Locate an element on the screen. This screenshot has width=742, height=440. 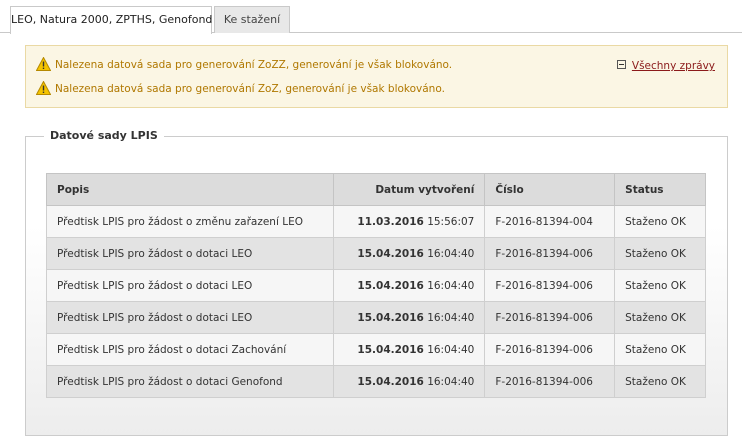
cell-date: 11.03.2016 is located at coordinates (390, 221).